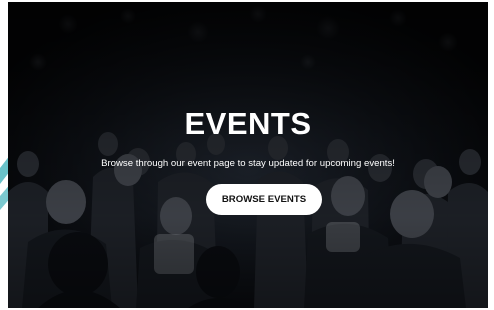 This screenshot has width=494, height=310. What do you see at coordinates (264, 199) in the screenshot?
I see `browse-events-button: BROWSE EVENTS` at bounding box center [264, 199].